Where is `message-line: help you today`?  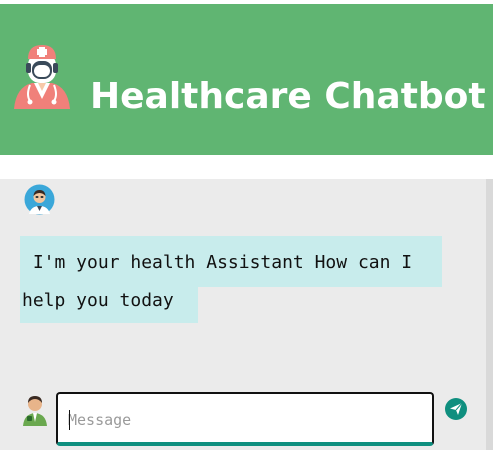 message-line: help you today is located at coordinates (109, 305).